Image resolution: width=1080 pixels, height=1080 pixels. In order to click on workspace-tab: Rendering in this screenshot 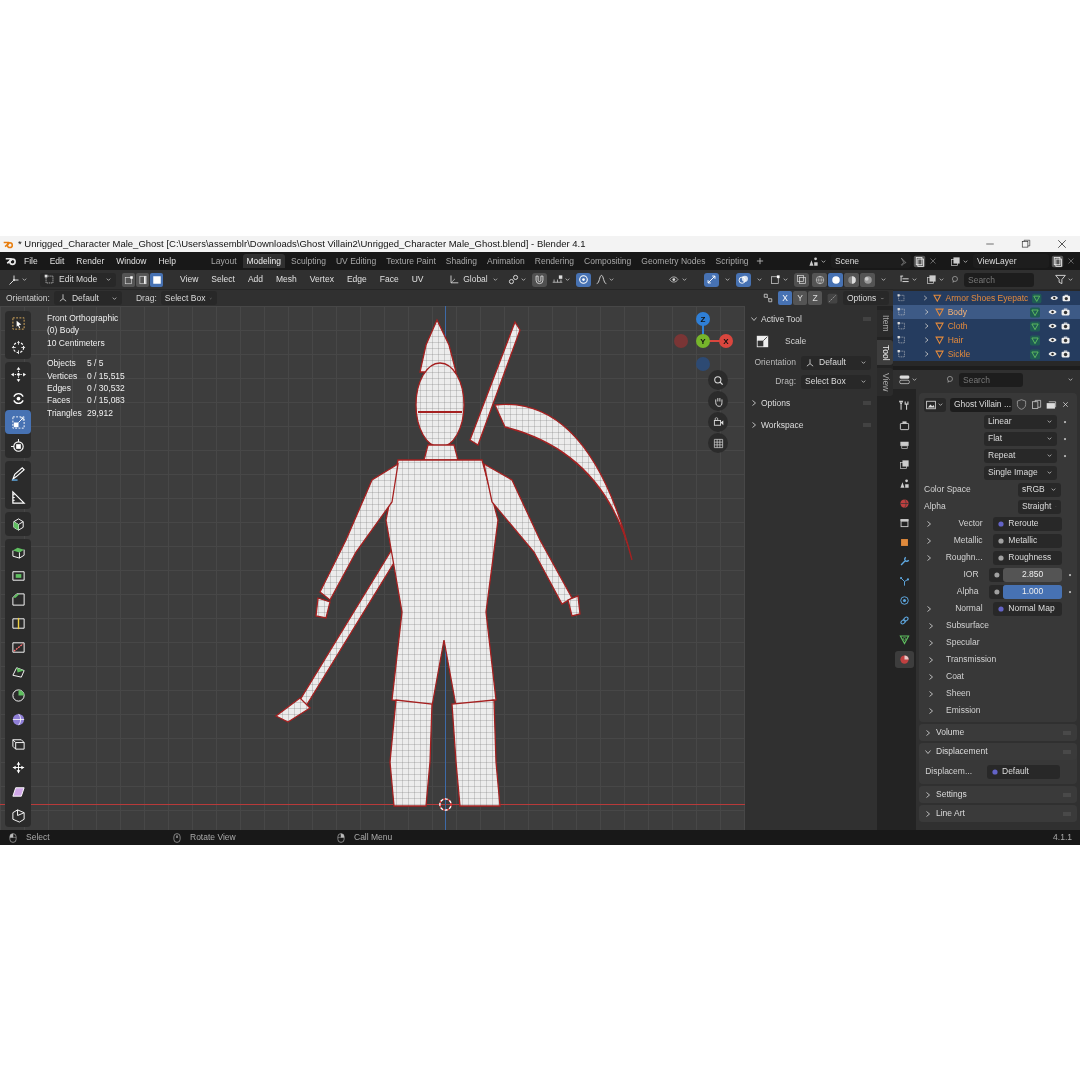, I will do `click(554, 261)`.